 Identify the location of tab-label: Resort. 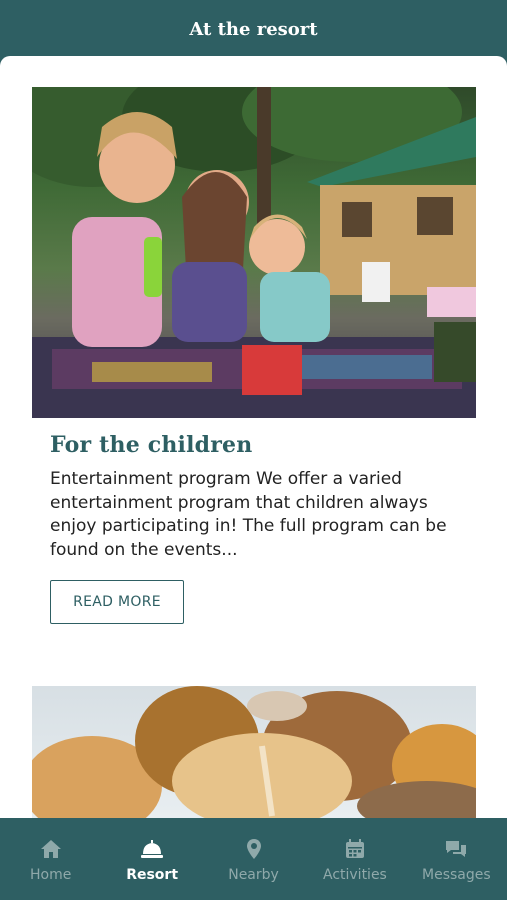
(152, 875).